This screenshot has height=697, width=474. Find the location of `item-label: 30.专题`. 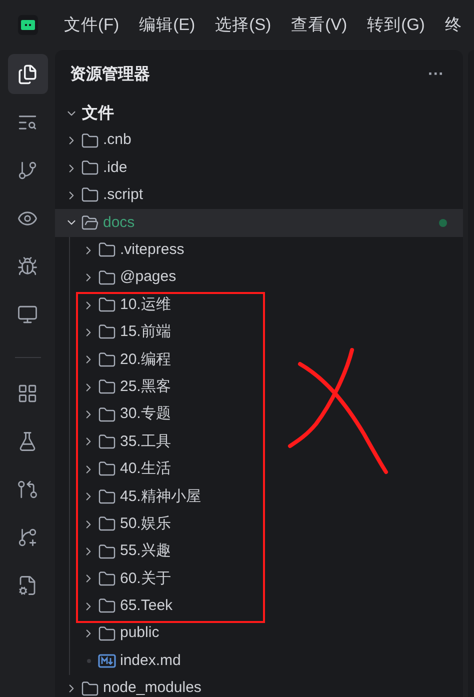

item-label: 30.专题 is located at coordinates (145, 414).